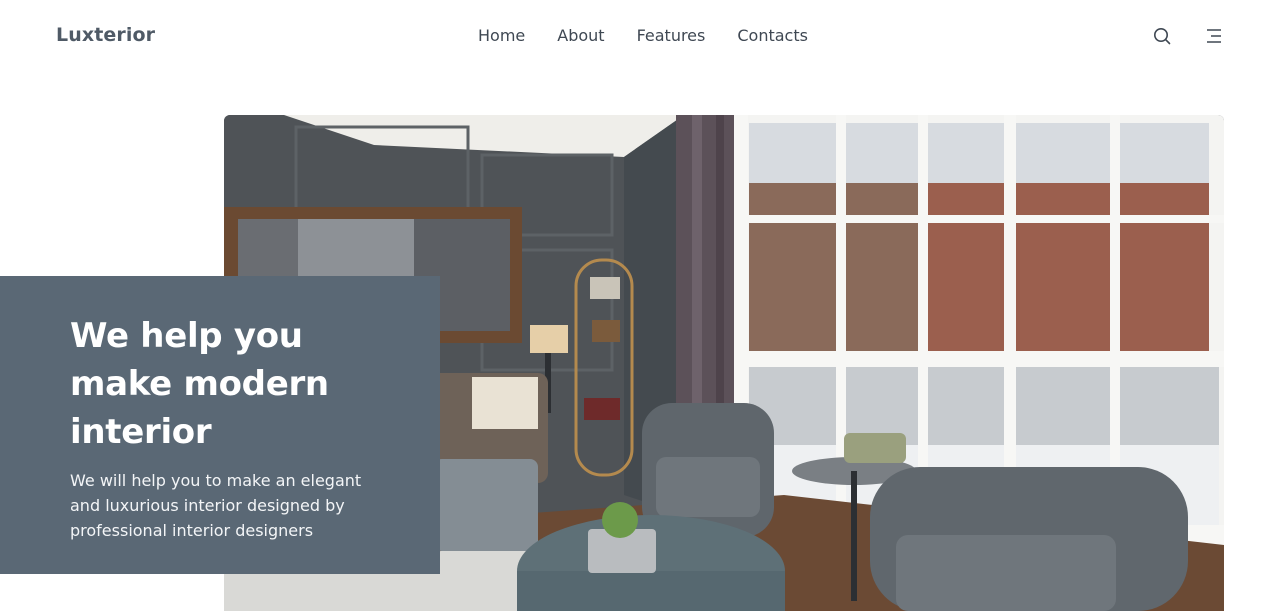 This screenshot has width=1278, height=611. What do you see at coordinates (772, 36) in the screenshot?
I see `nav-contacts: Contacts` at bounding box center [772, 36].